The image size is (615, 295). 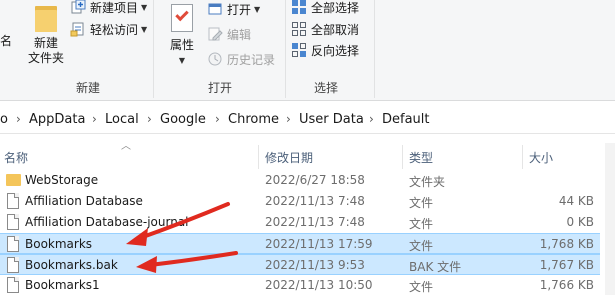 I want to click on file-name: Bookmarks1, so click(x=62, y=285).